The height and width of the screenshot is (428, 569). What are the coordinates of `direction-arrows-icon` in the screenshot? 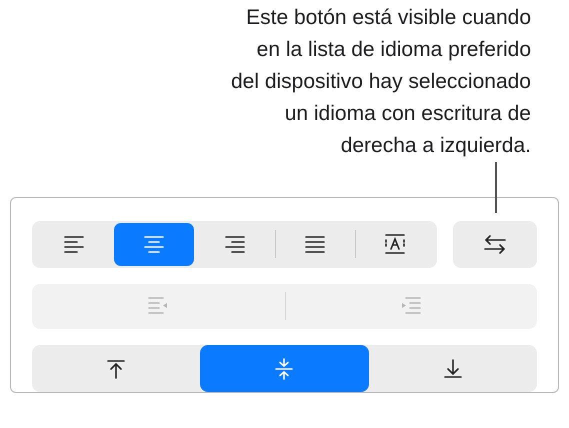 It's located at (495, 244).